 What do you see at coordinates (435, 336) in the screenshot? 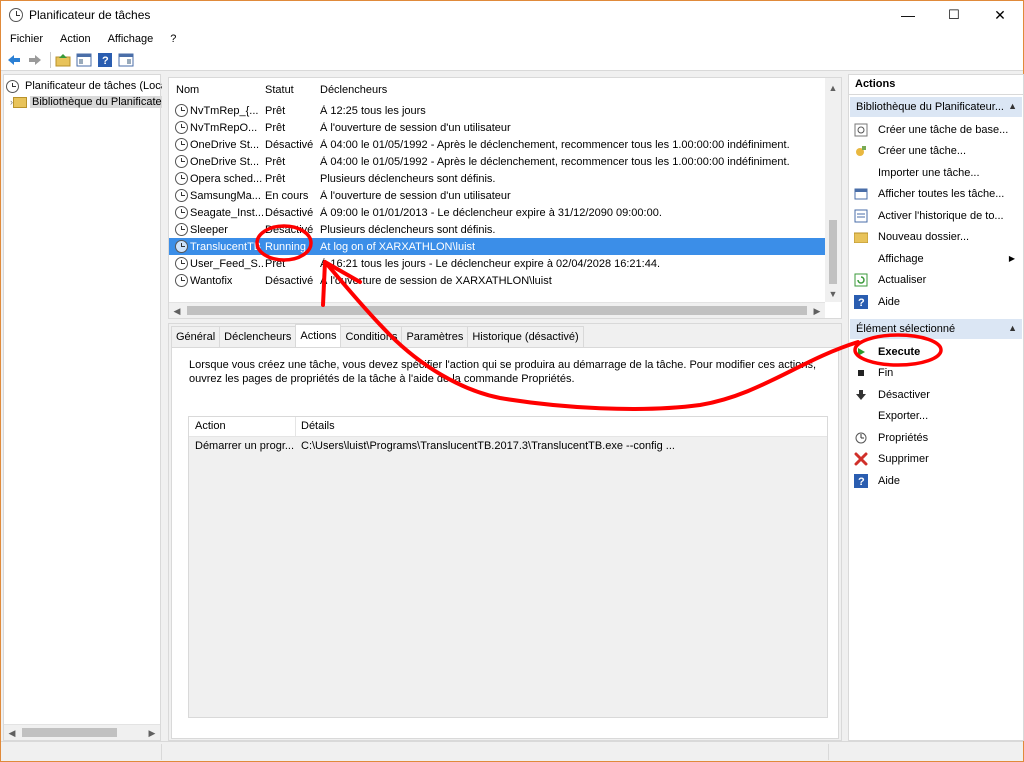
I see `tab-settings: Paramètres` at bounding box center [435, 336].